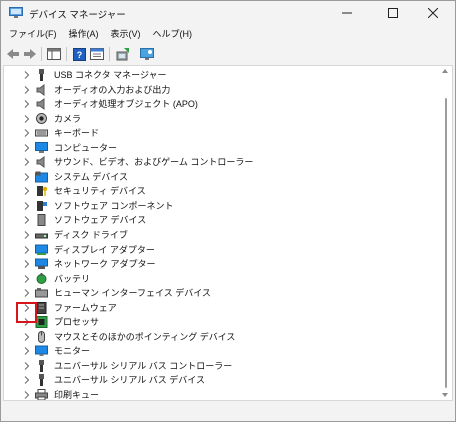 The height and width of the screenshot is (422, 456). What do you see at coordinates (224, 322) in the screenshot?
I see `tree-item-processors: プロセッサ` at bounding box center [224, 322].